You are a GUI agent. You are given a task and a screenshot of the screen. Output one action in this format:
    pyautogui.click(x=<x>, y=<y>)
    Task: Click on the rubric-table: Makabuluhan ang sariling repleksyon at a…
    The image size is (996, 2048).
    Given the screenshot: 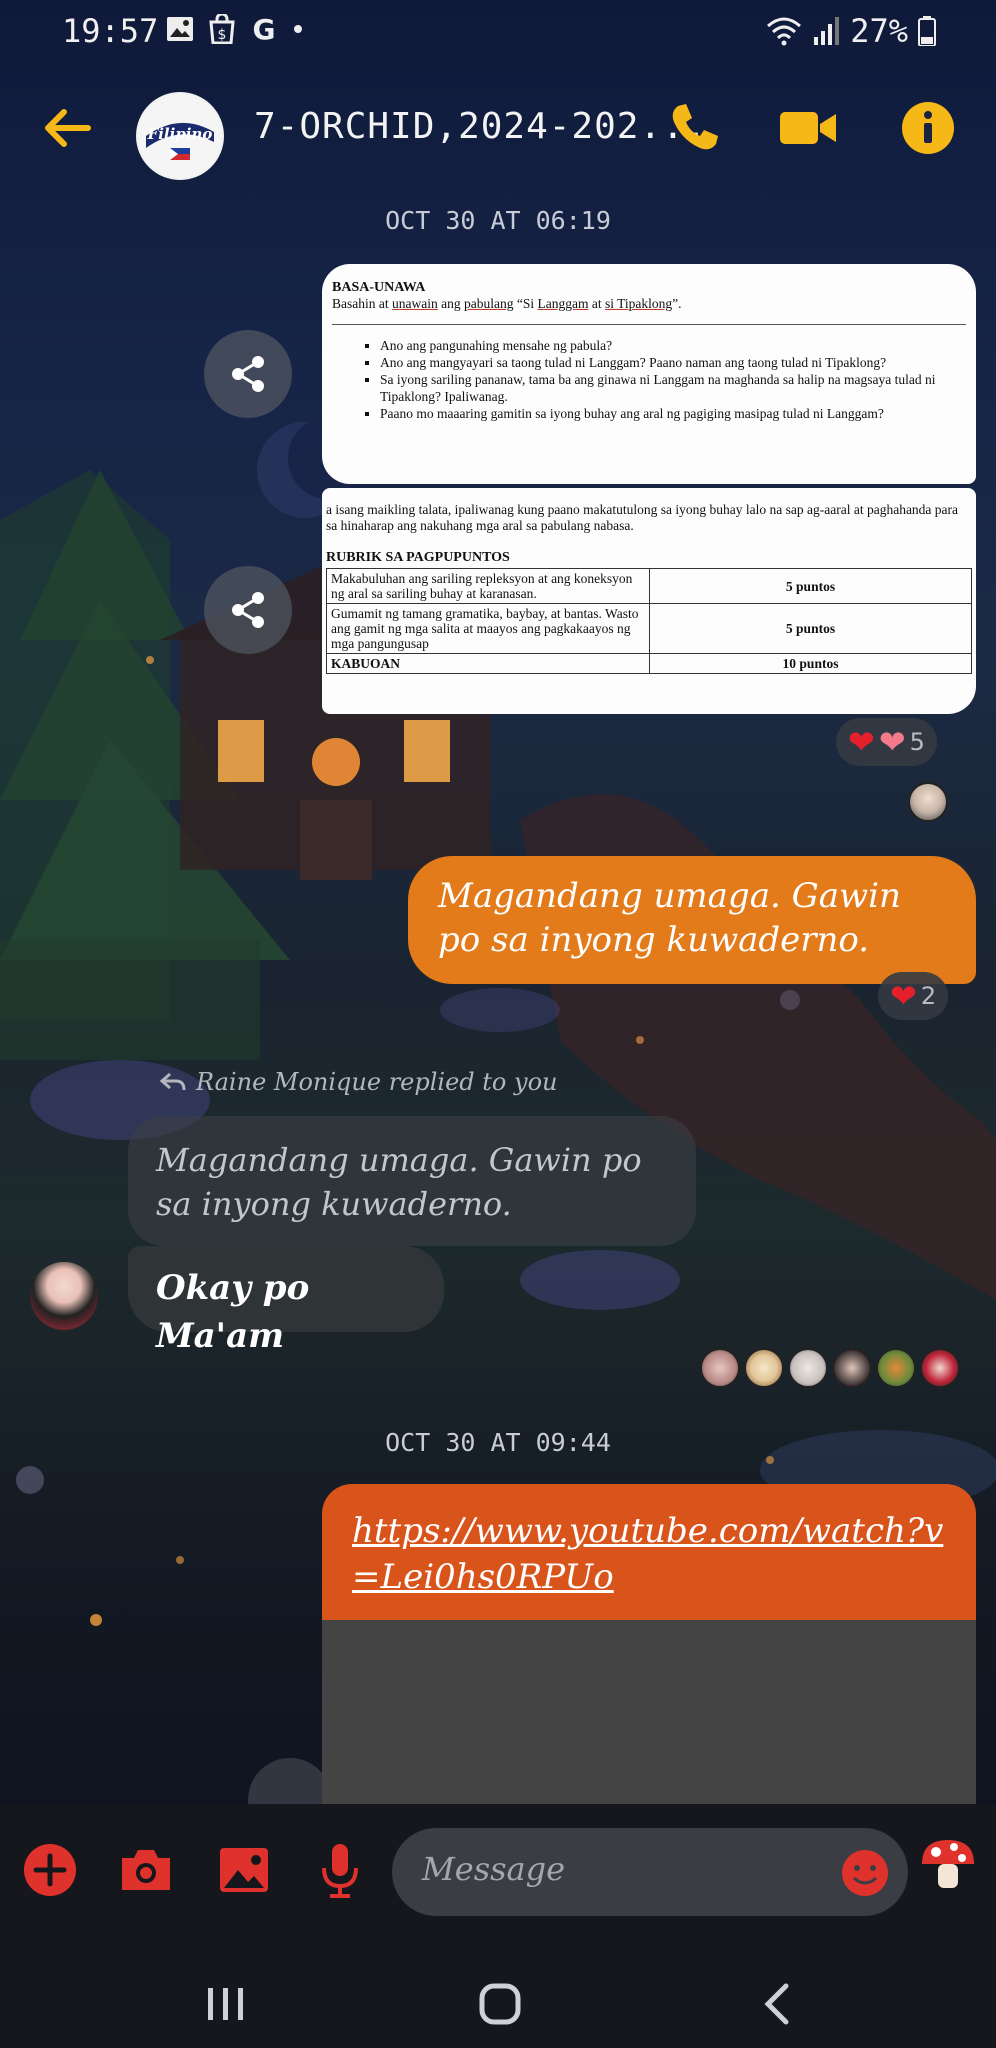 What is the action you would take?
    pyautogui.click(x=649, y=621)
    